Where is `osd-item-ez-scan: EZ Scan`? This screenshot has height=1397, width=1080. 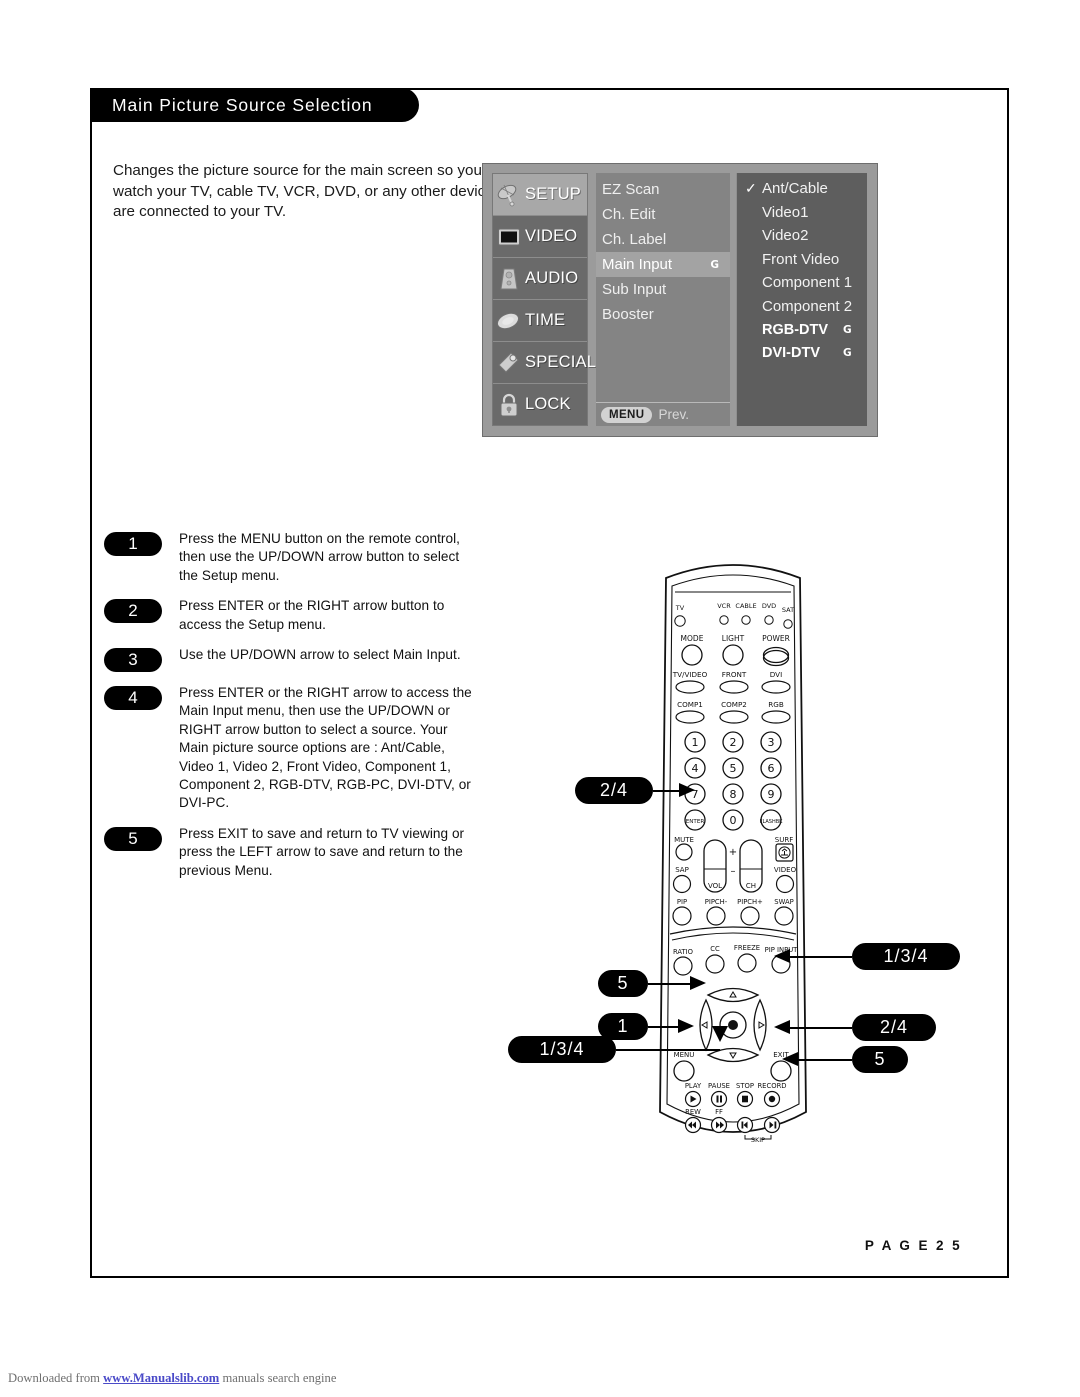 osd-item-ez-scan: EZ Scan is located at coordinates (663, 189).